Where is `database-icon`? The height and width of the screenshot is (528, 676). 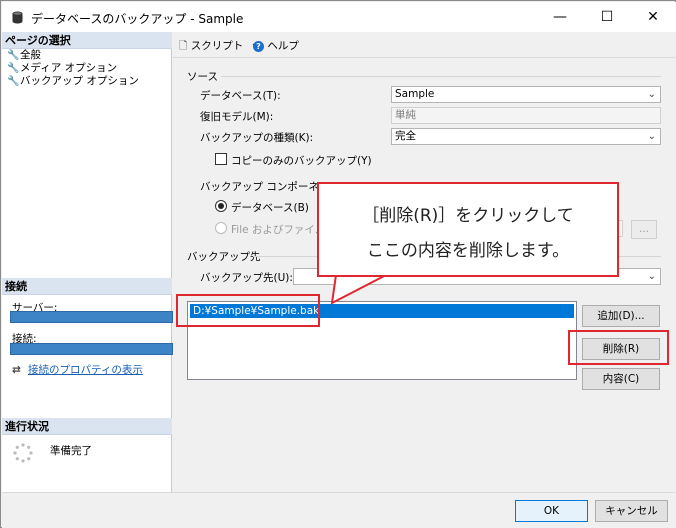 database-icon is located at coordinates (17, 17).